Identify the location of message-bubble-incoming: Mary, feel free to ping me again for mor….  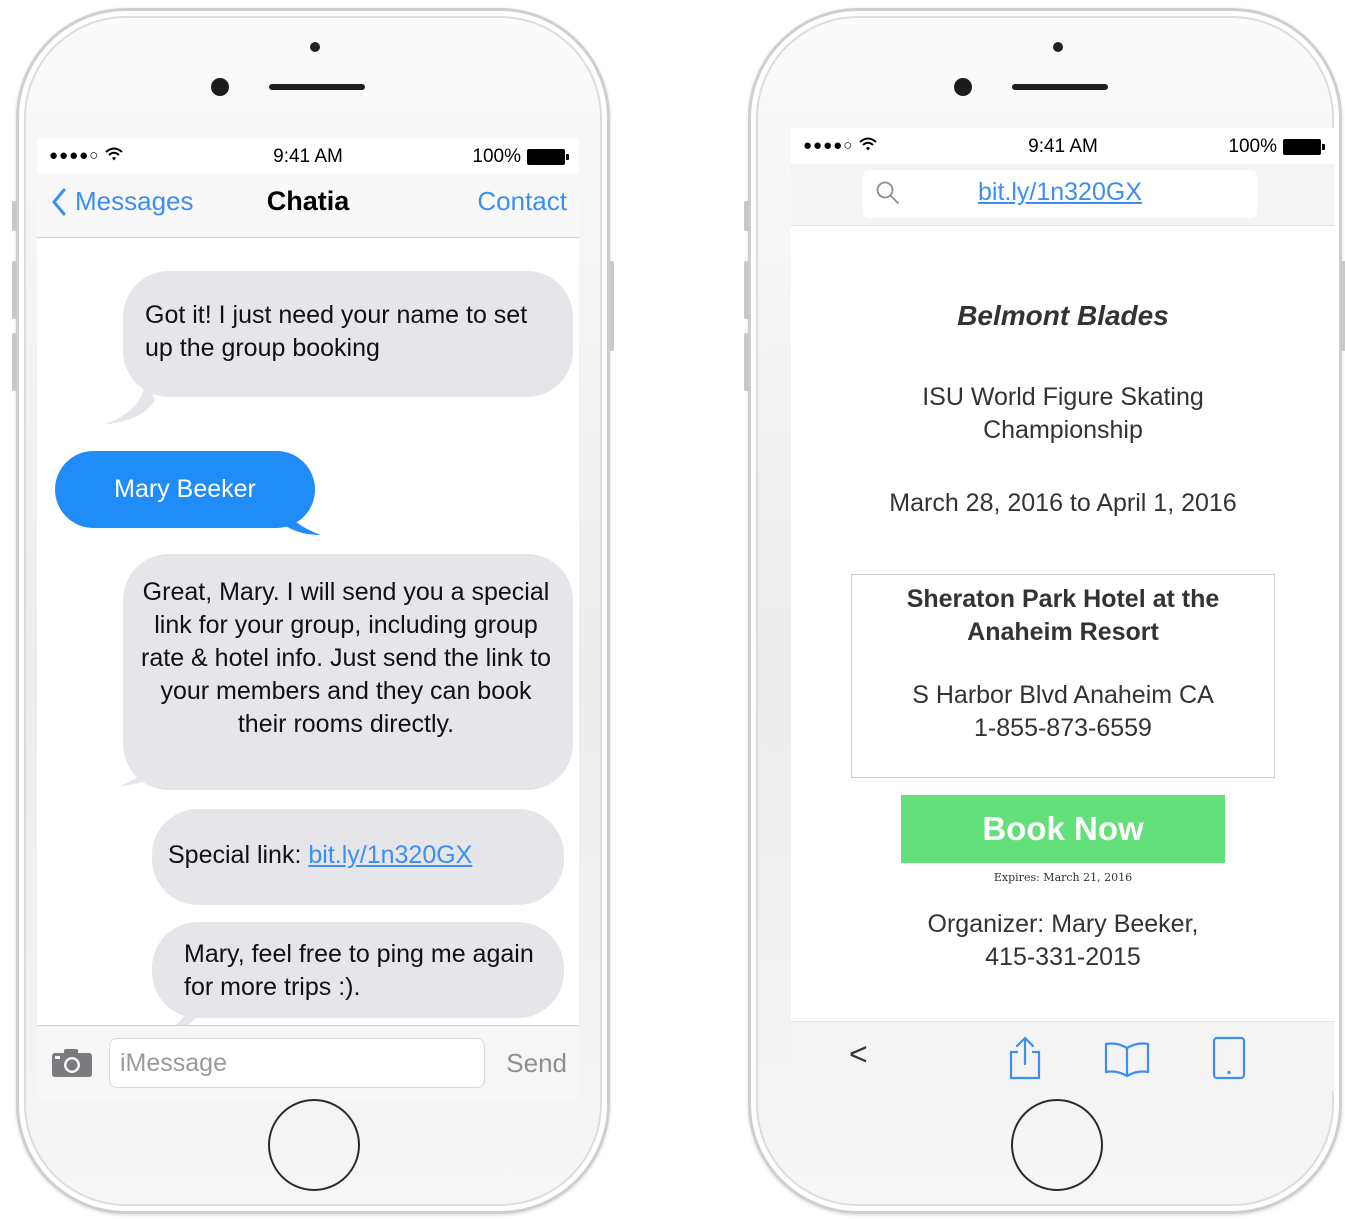
(358, 970).